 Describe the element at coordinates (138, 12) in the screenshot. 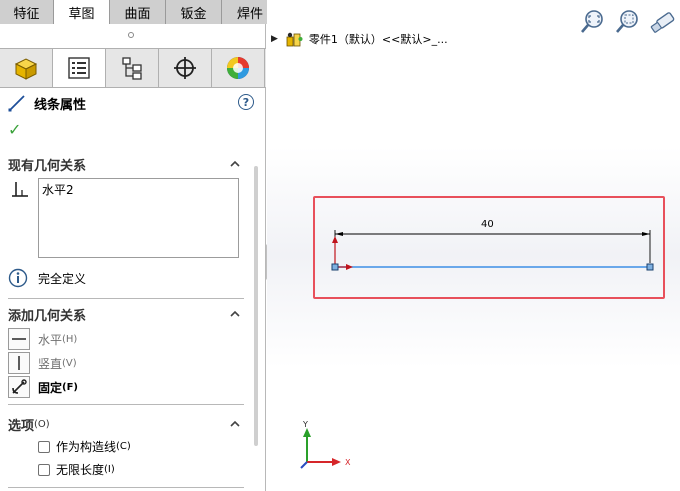

I see `tab-surfaces: 曲面` at that location.